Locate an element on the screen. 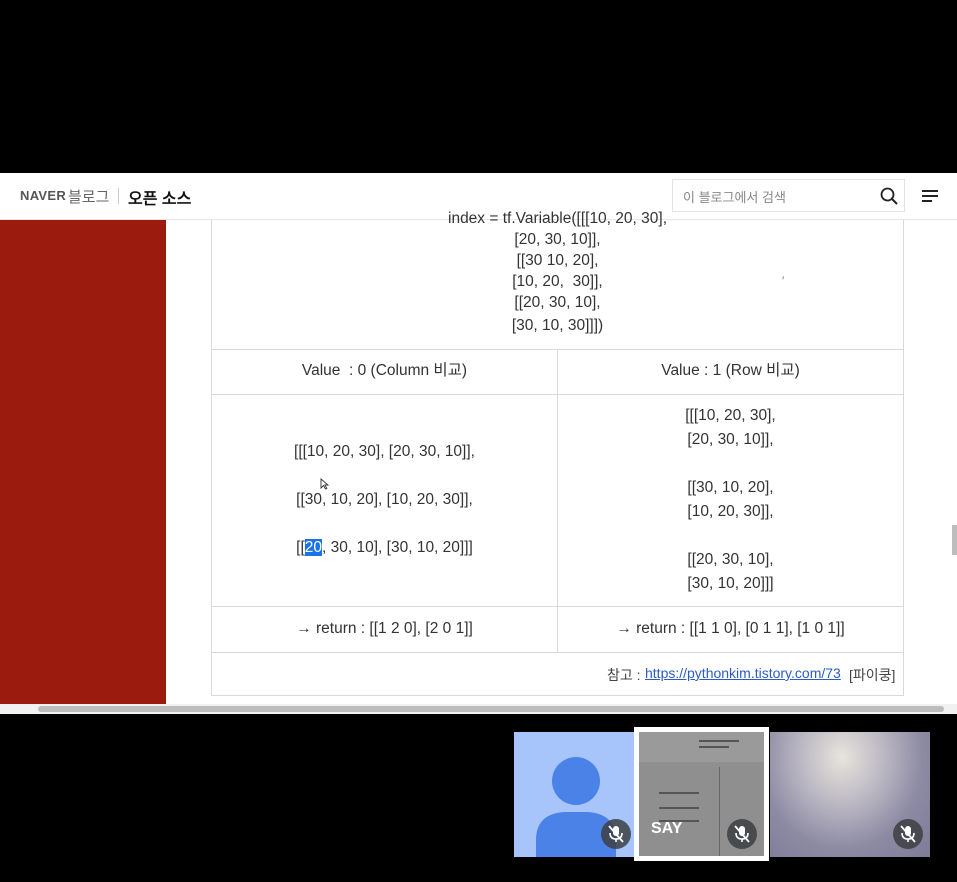 The width and height of the screenshot is (957, 882). row-result-line: [[[10, 20, 30], is located at coordinates (730, 415).